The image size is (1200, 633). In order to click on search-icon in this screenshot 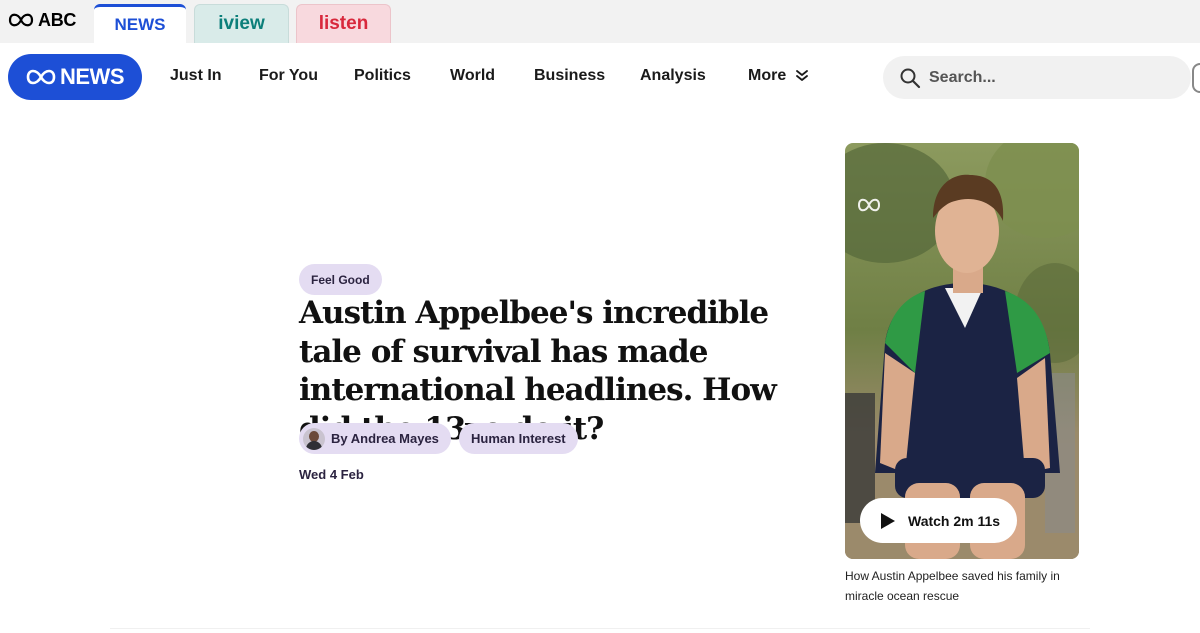, I will do `click(910, 78)`.